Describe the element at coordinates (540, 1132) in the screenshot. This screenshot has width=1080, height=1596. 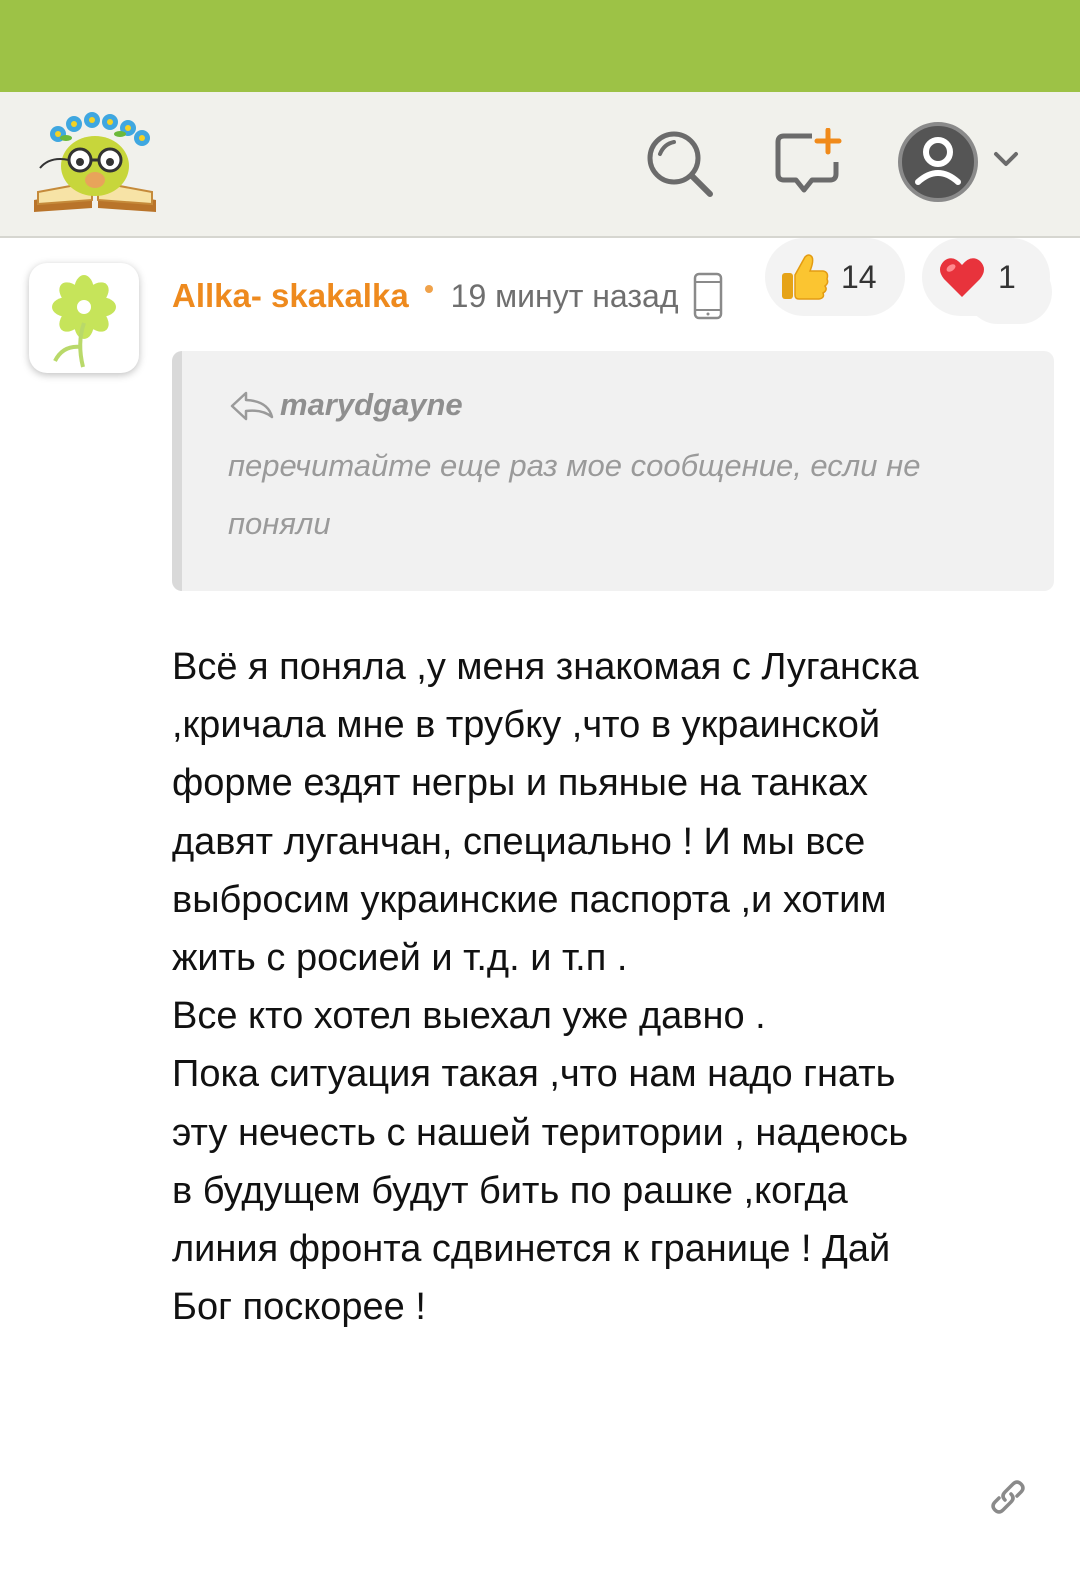
I see `comment-line: эту нечесть с нашей територии , надеюсь` at that location.